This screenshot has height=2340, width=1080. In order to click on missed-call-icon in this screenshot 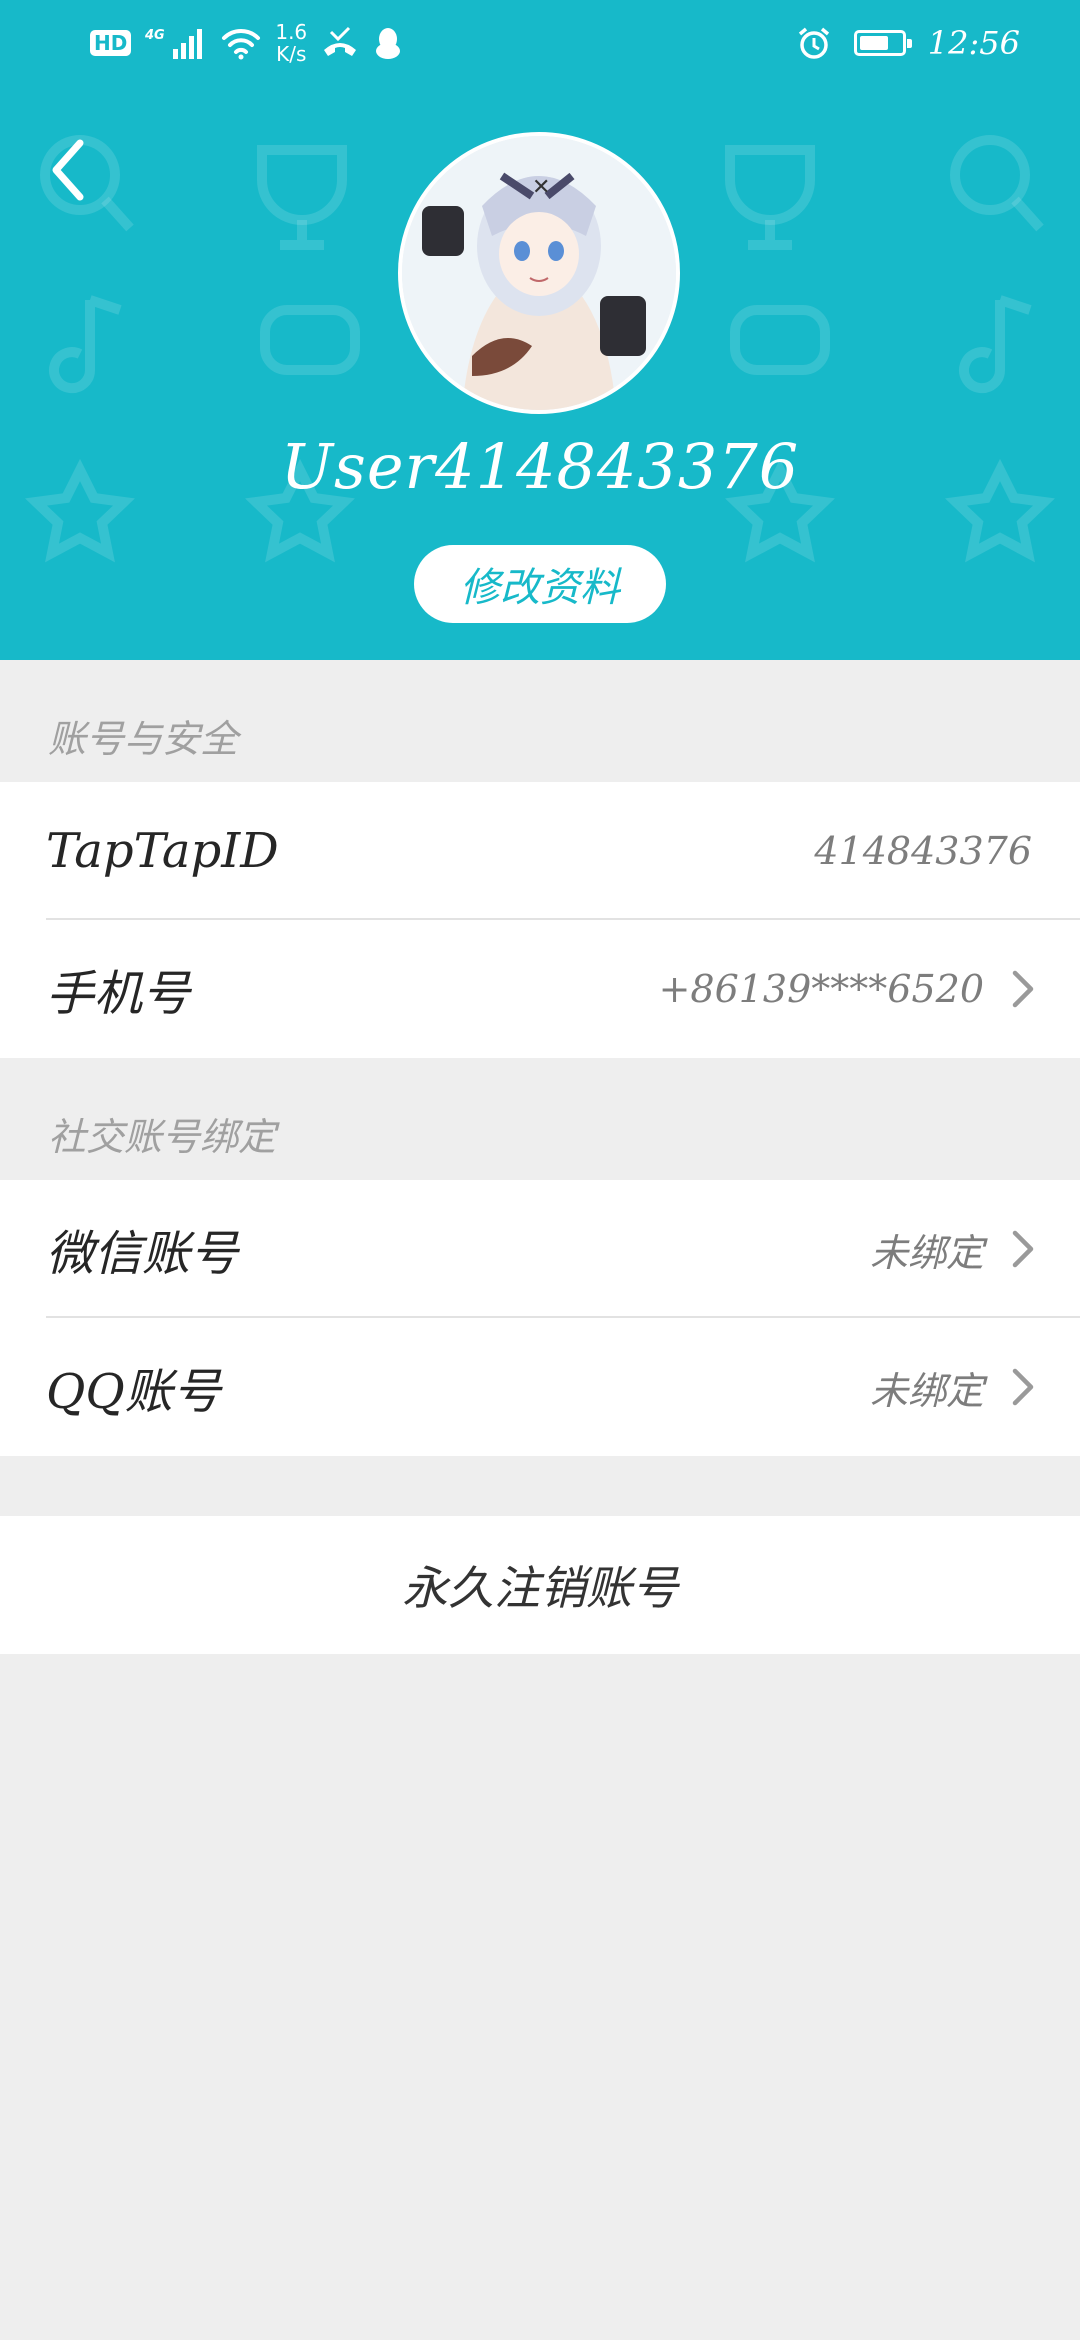, I will do `click(340, 41)`.